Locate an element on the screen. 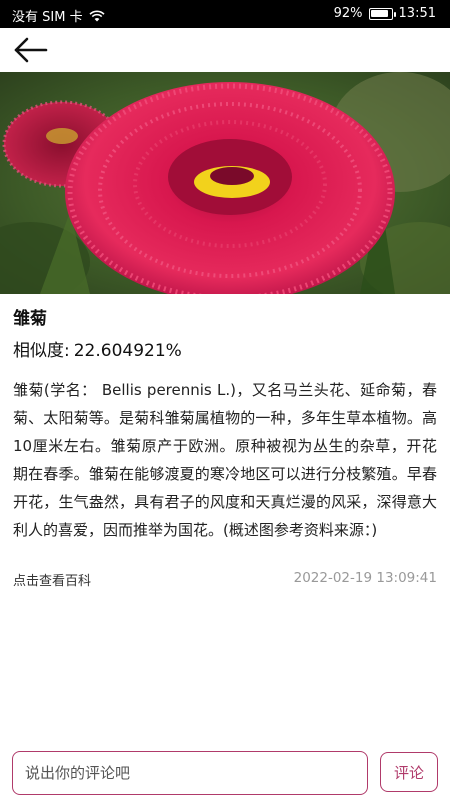 Image resolution: width=450 pixels, height=800 pixels. flower-name: 雏菊 is located at coordinates (30, 319).